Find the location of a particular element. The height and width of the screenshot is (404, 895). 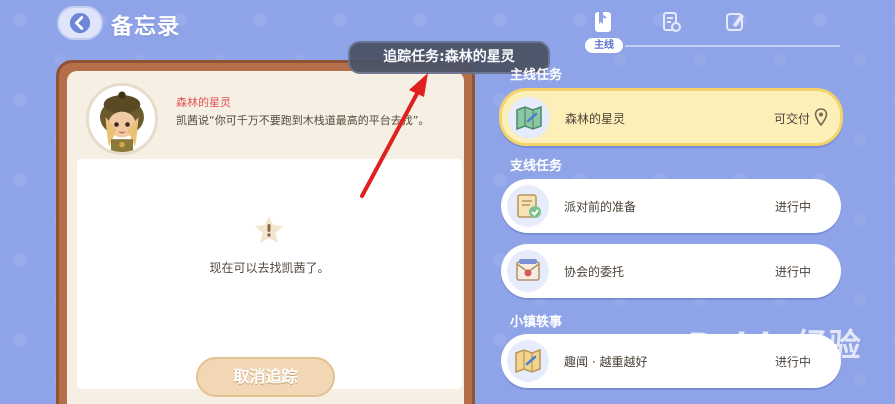

tab-underline is located at coordinates (732, 46).